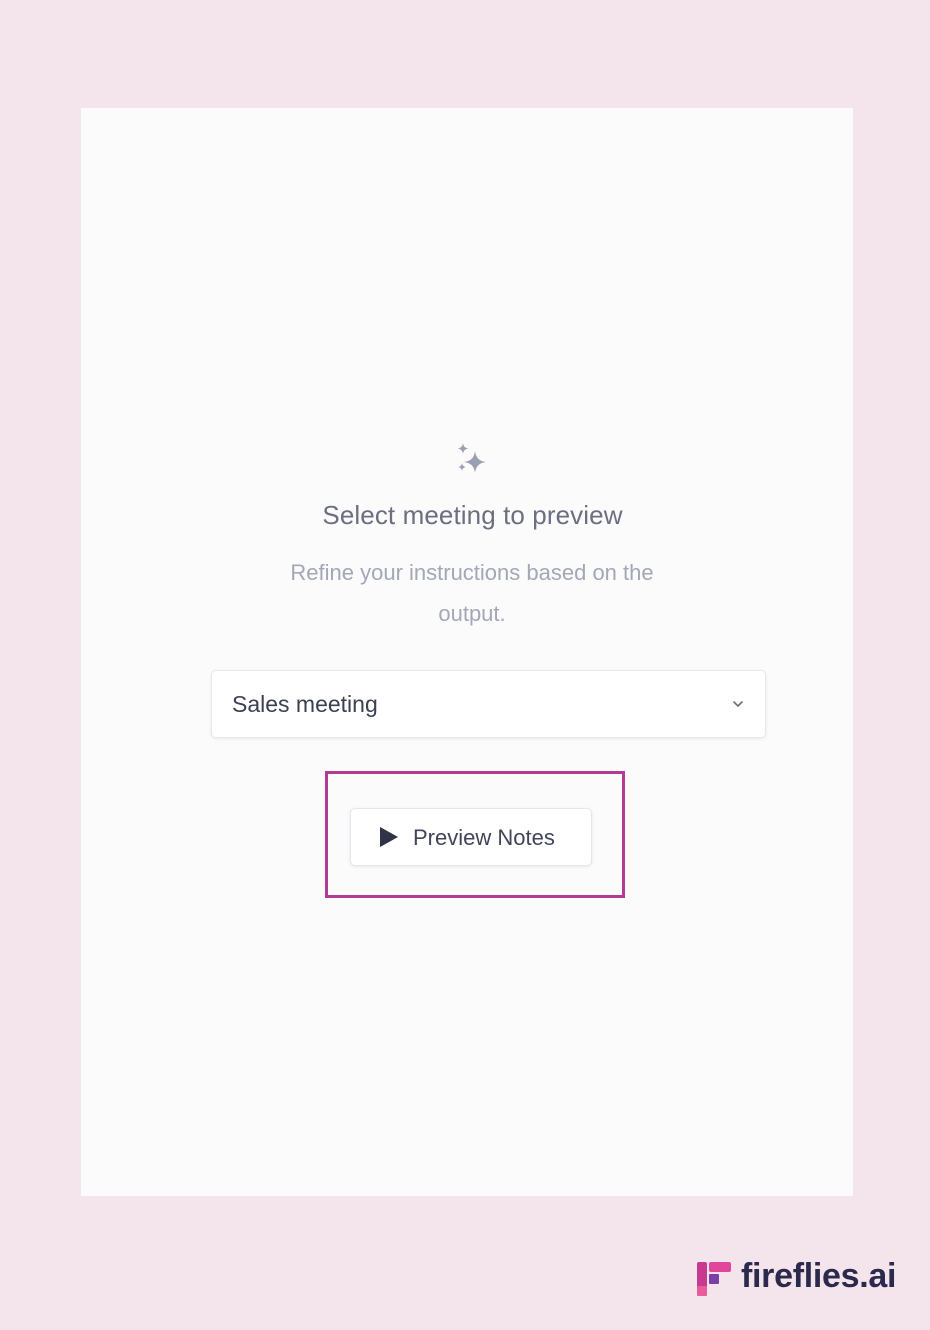  Describe the element at coordinates (484, 837) in the screenshot. I see `preview-notes-label: Preview Notes` at that location.